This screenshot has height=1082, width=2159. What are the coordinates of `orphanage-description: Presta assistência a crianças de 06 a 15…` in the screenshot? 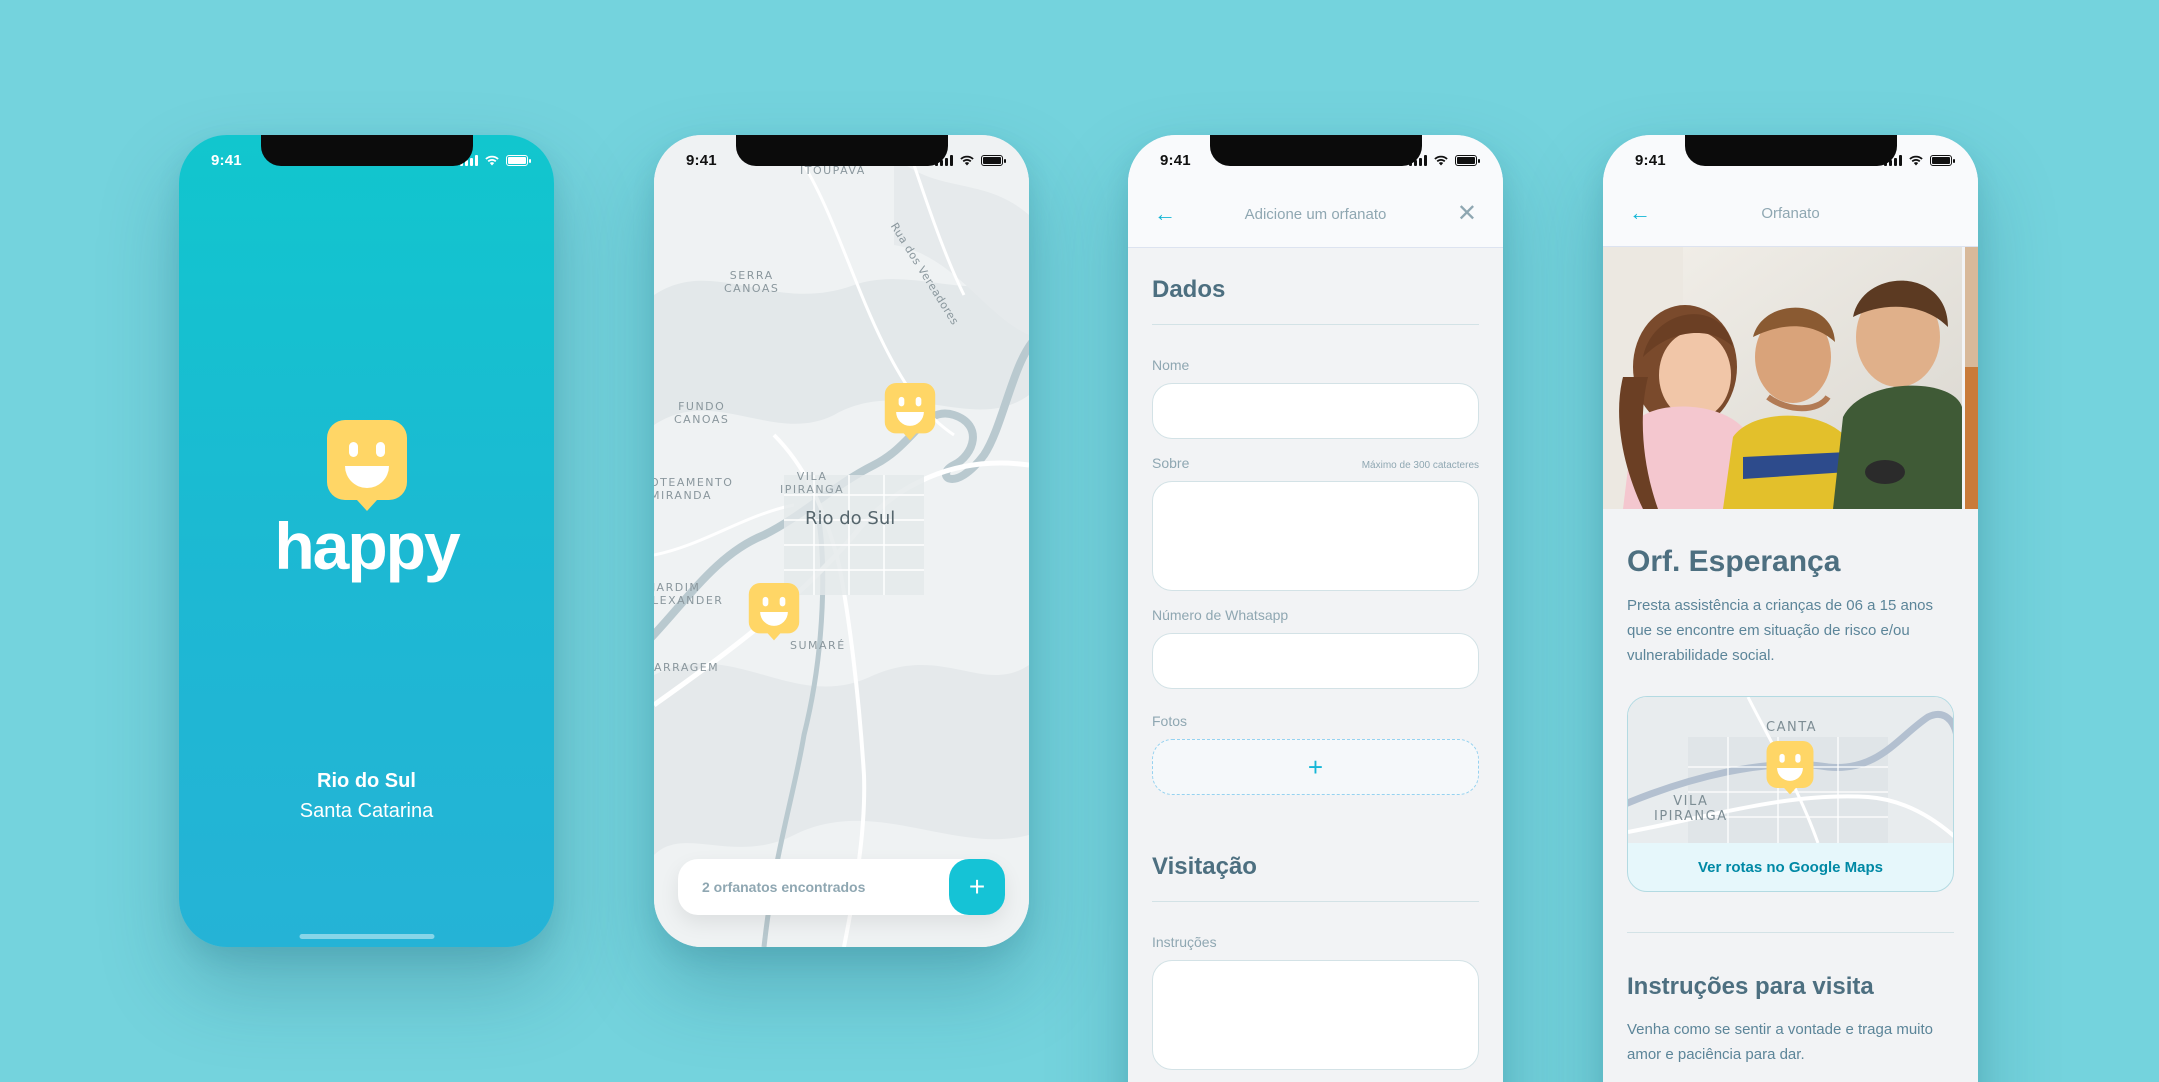 It's located at (1780, 630).